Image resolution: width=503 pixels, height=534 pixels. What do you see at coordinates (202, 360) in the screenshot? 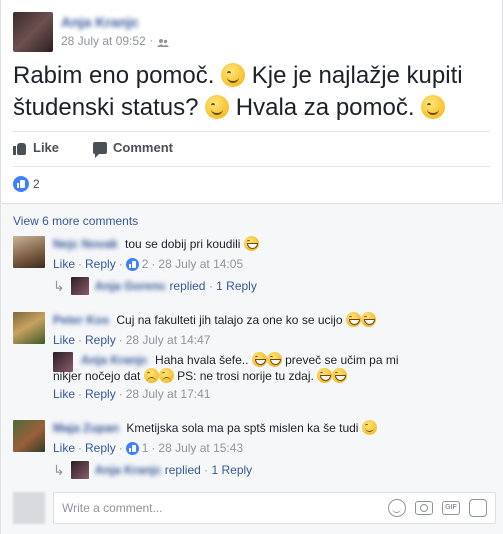
I see `reply-text: Haha hvala šefe..` at bounding box center [202, 360].